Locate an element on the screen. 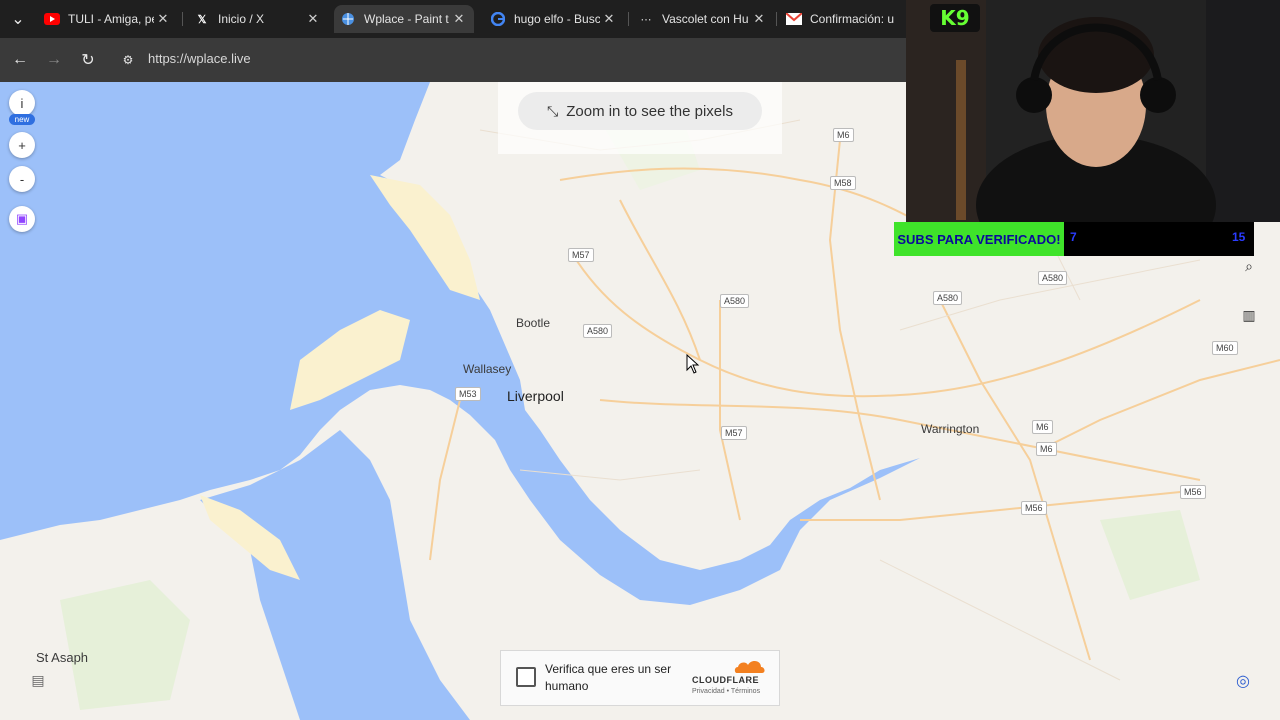 The width and height of the screenshot is (1280, 720). cloudflare-brand: CLOUDFLARE is located at coordinates (725, 680).